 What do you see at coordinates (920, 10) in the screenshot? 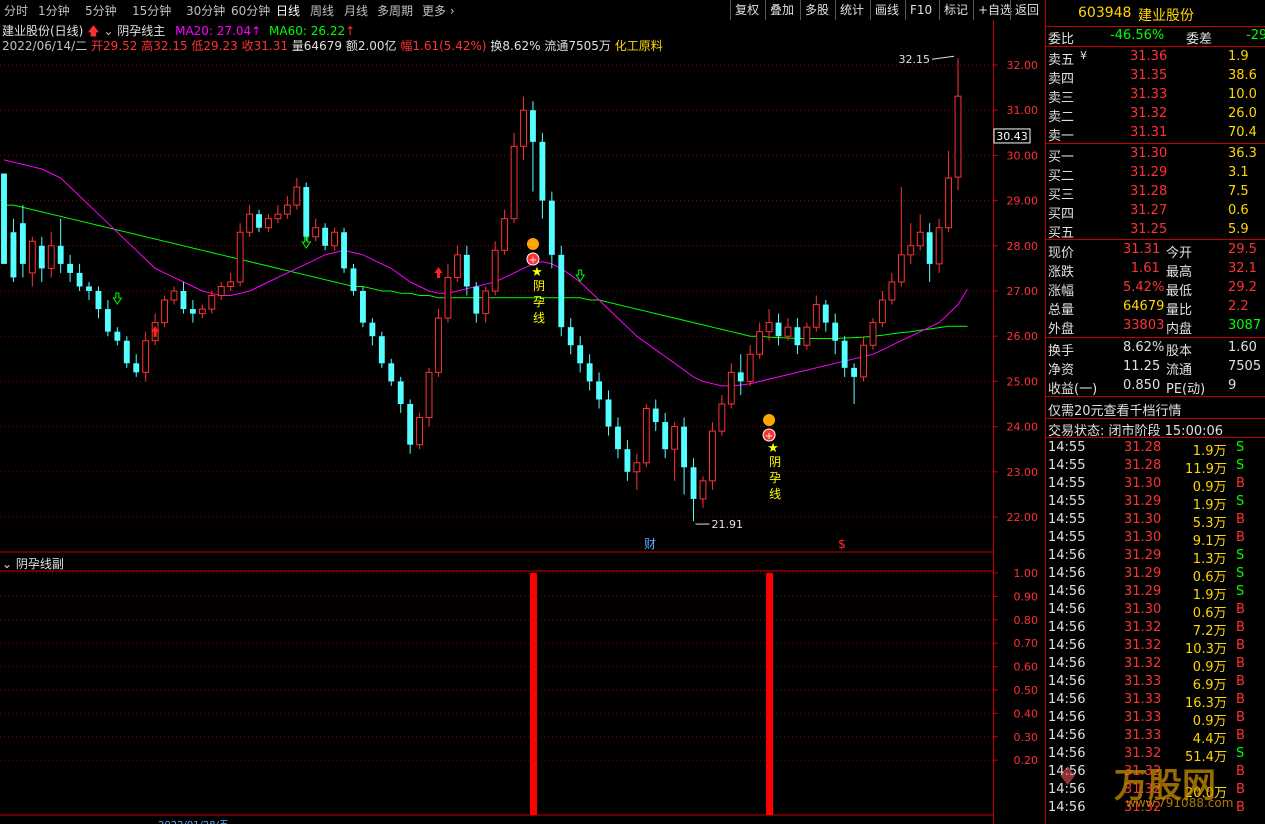
I see `f10-button: F10` at bounding box center [920, 10].